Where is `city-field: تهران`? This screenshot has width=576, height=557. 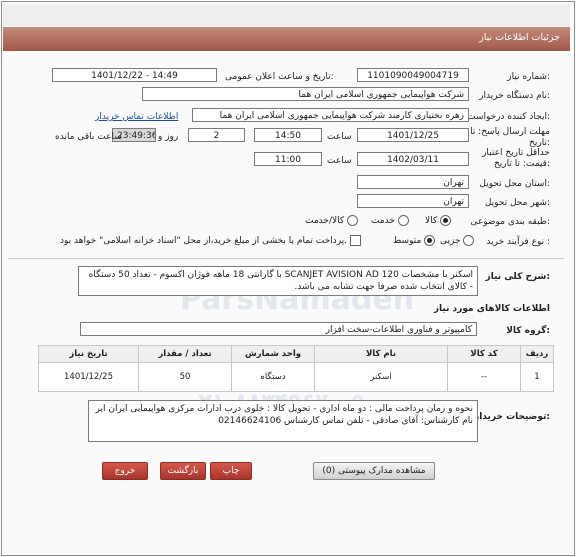 city-field: تهران is located at coordinates (413, 201).